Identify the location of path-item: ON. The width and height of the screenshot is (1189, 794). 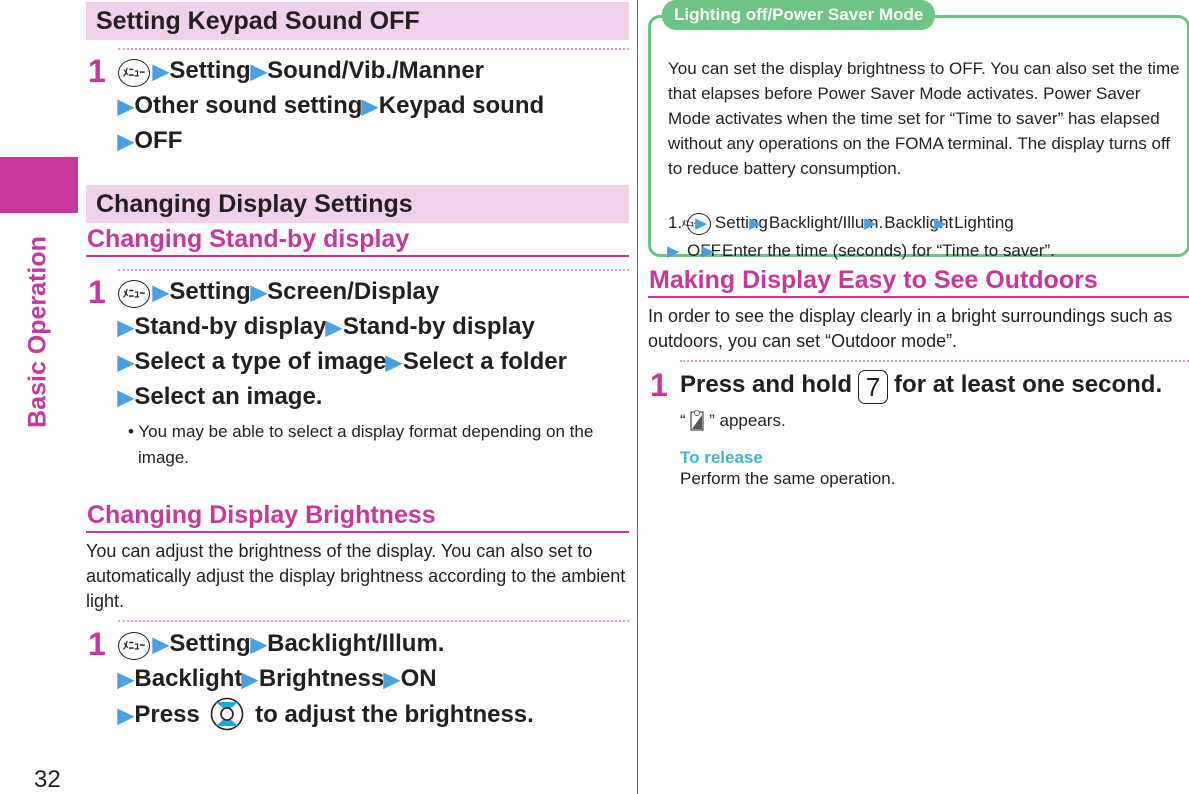
(418, 678).